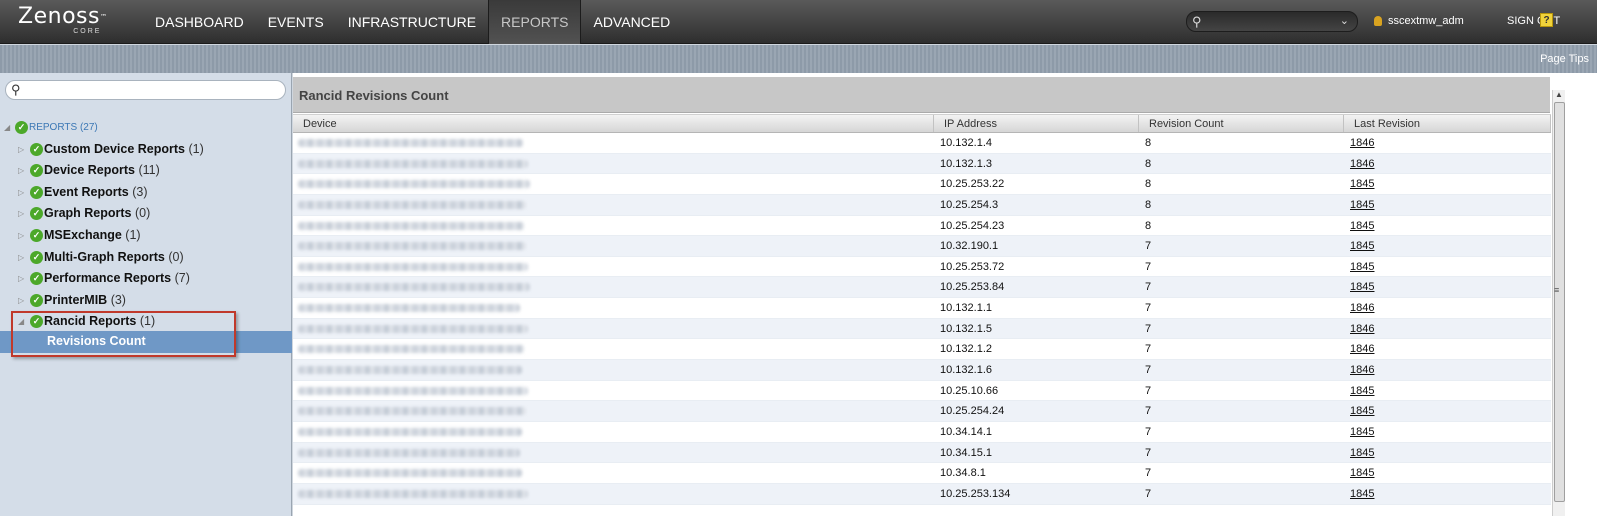 The width and height of the screenshot is (1597, 516). Describe the element at coordinates (922, 164) in the screenshot. I see `table-row: 10.132.1.3 8 1846` at that location.